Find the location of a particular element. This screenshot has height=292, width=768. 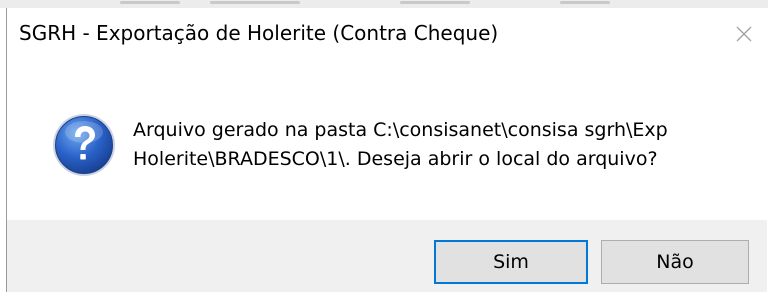

no-button: Não is located at coordinates (675, 262).